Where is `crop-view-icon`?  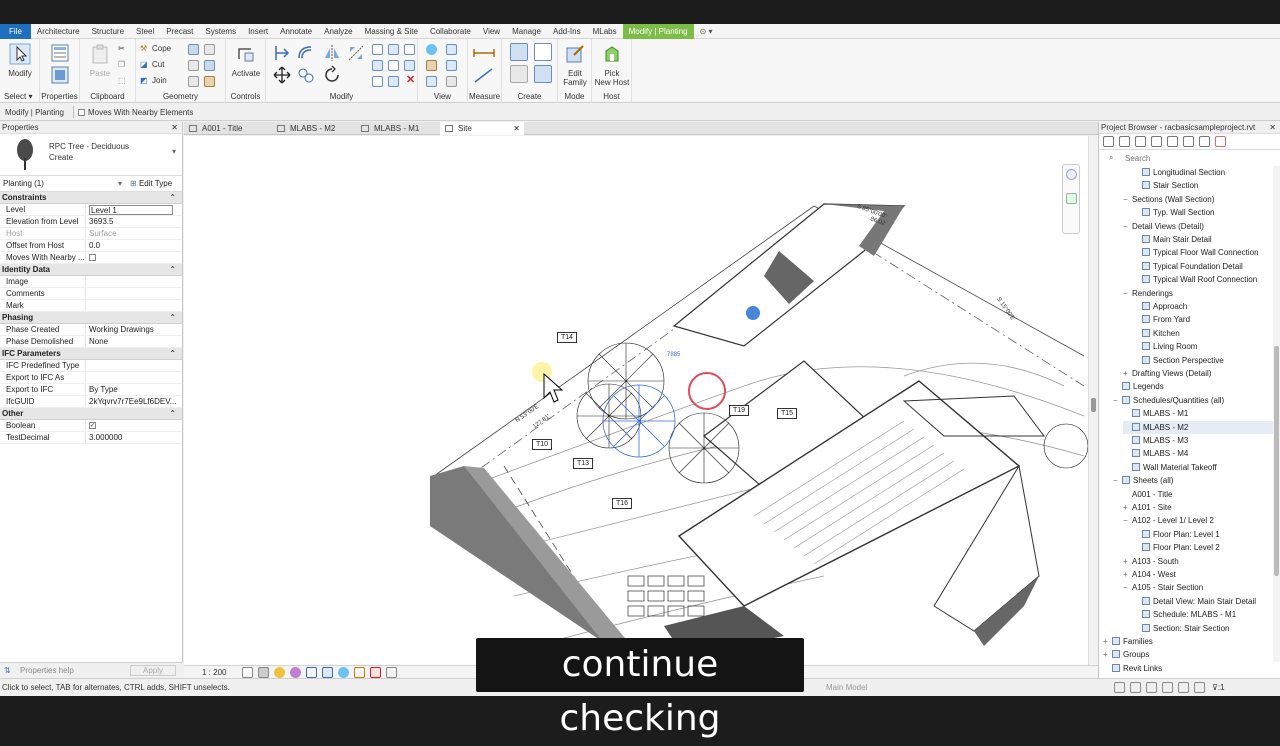 crop-view-icon is located at coordinates (311, 672).